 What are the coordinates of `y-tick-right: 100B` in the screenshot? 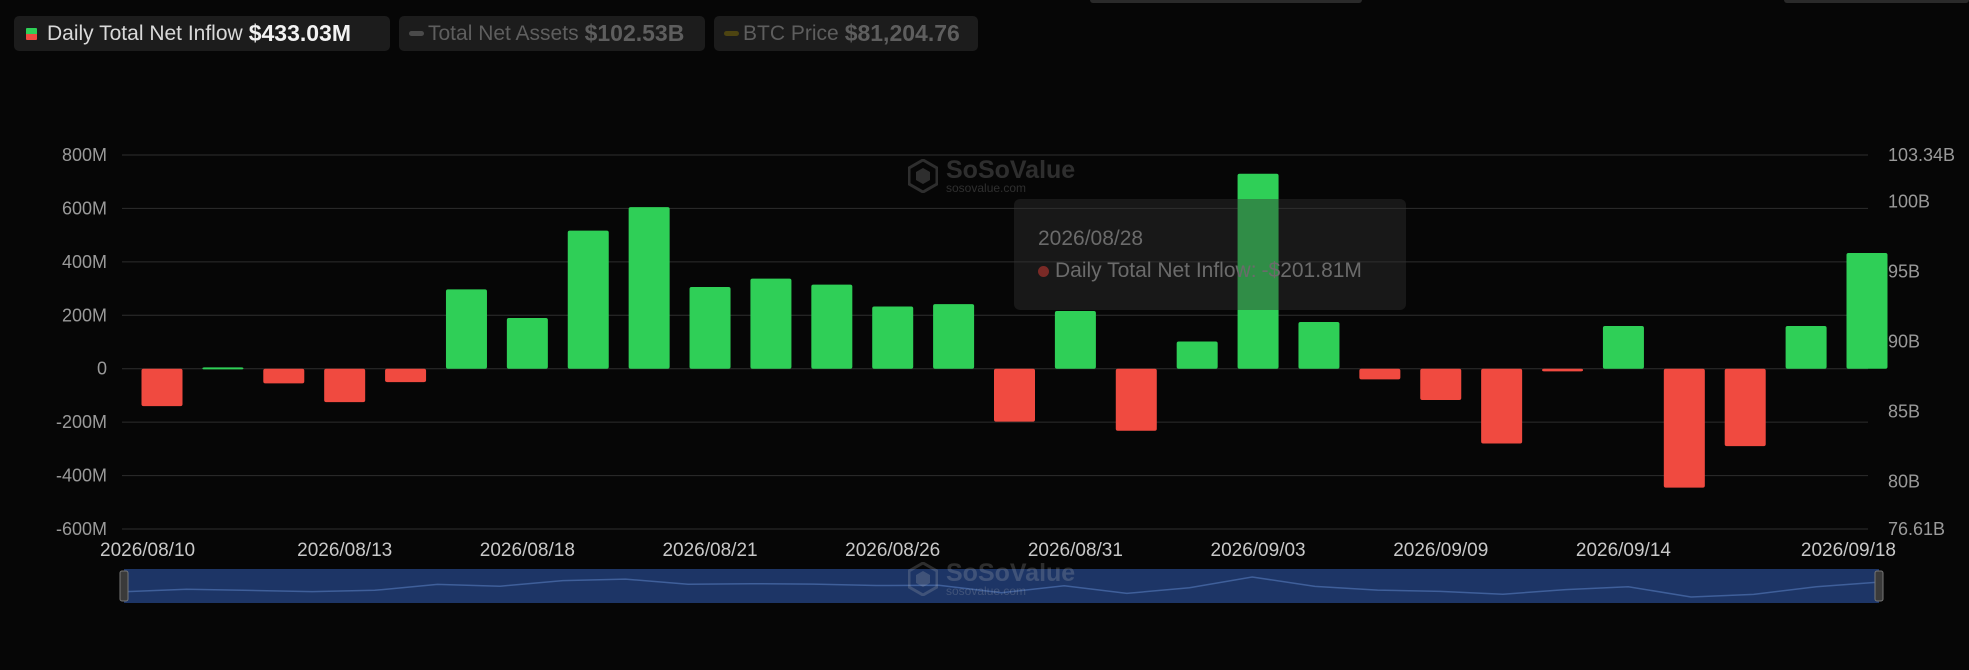 It's located at (1909, 202).